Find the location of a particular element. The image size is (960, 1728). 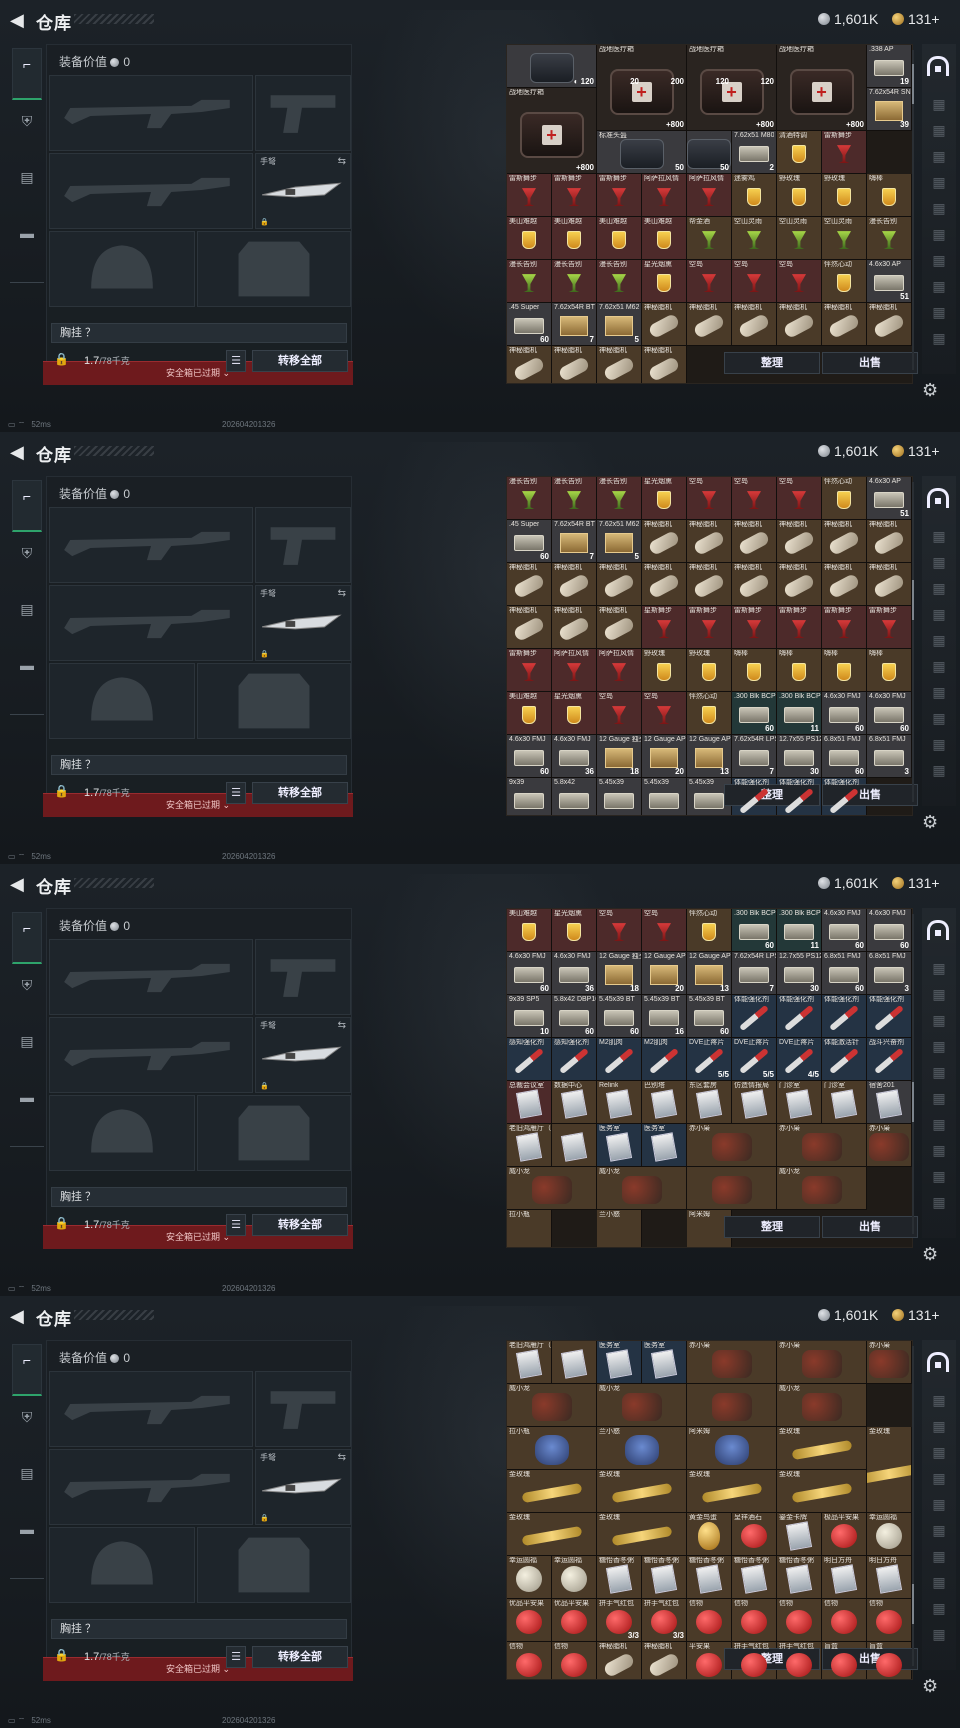

inventory-item: DVE止疼片 5/5 is located at coordinates (709, 1059).